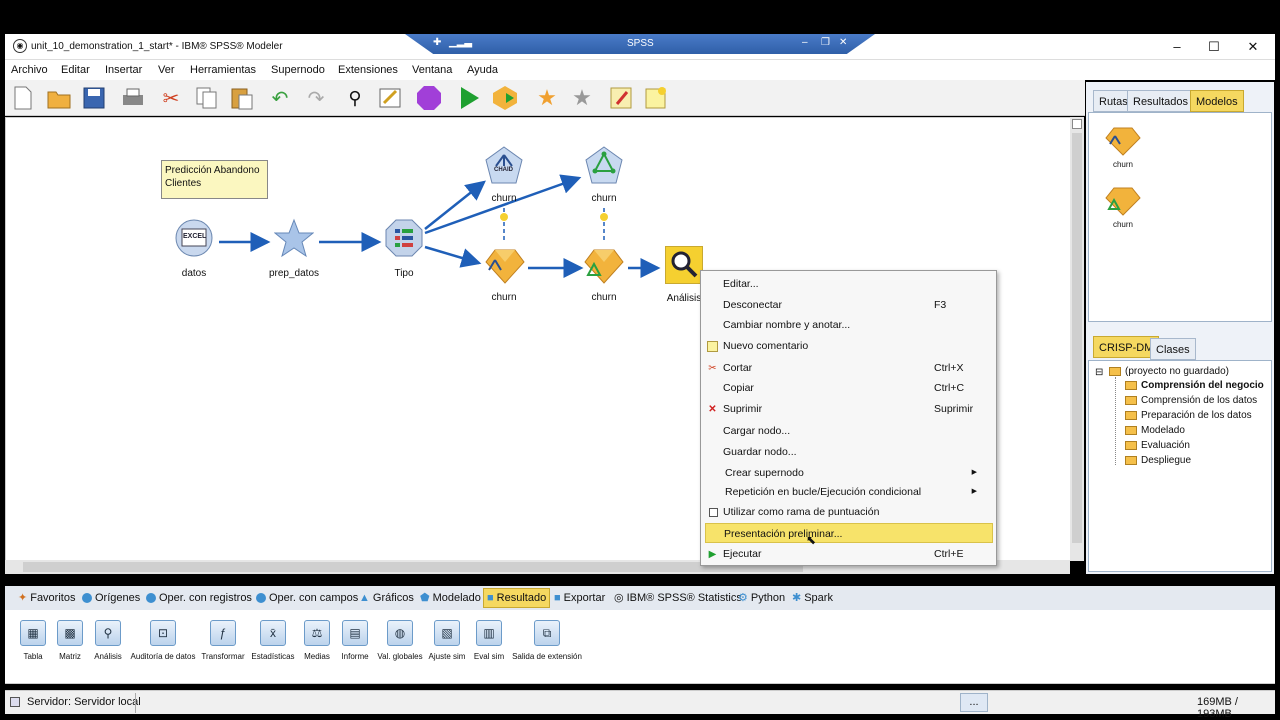 This screenshot has height=720, width=1280. Describe the element at coordinates (1202, 385) in the screenshot. I see `tree-item: Comprensión del negocio` at that location.